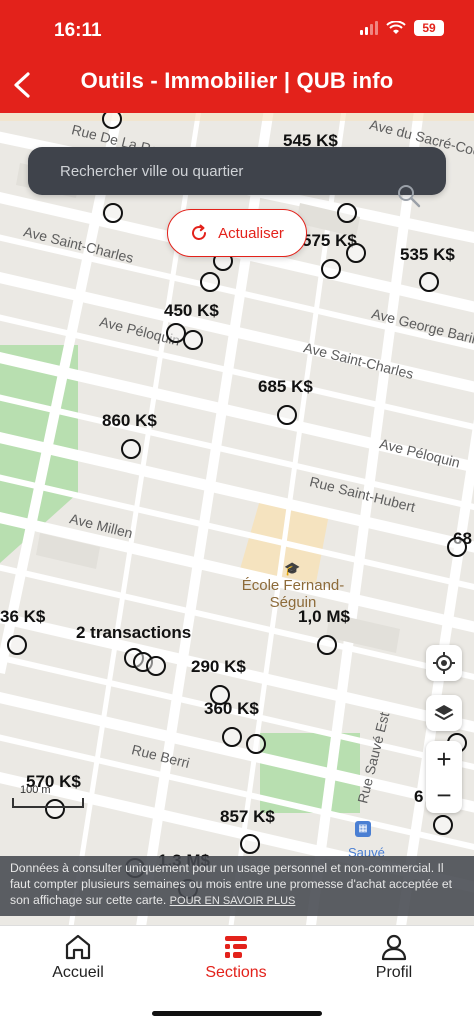 The height and width of the screenshot is (1024, 474). What do you see at coordinates (48, 803) in the screenshot?
I see `scale-bar` at bounding box center [48, 803].